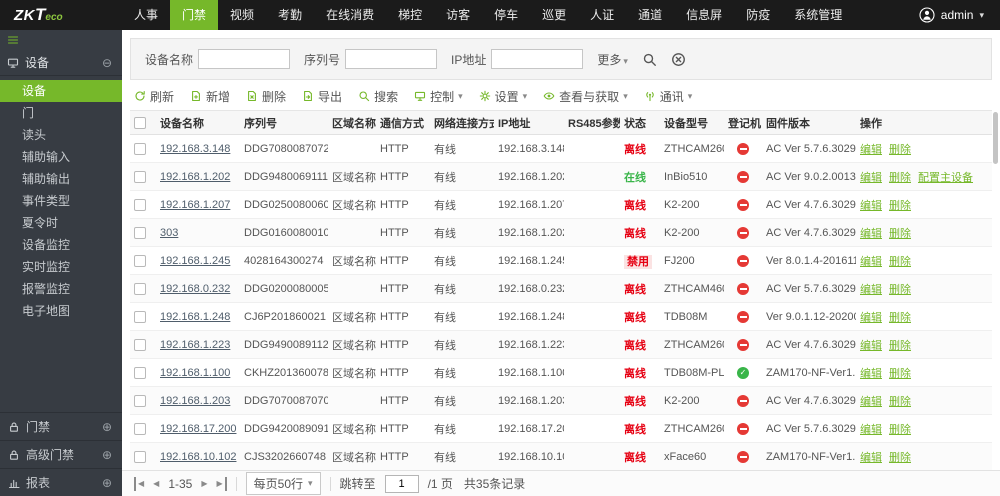  I want to click on sidebar-item-3: 辅助输入, so click(61, 157).